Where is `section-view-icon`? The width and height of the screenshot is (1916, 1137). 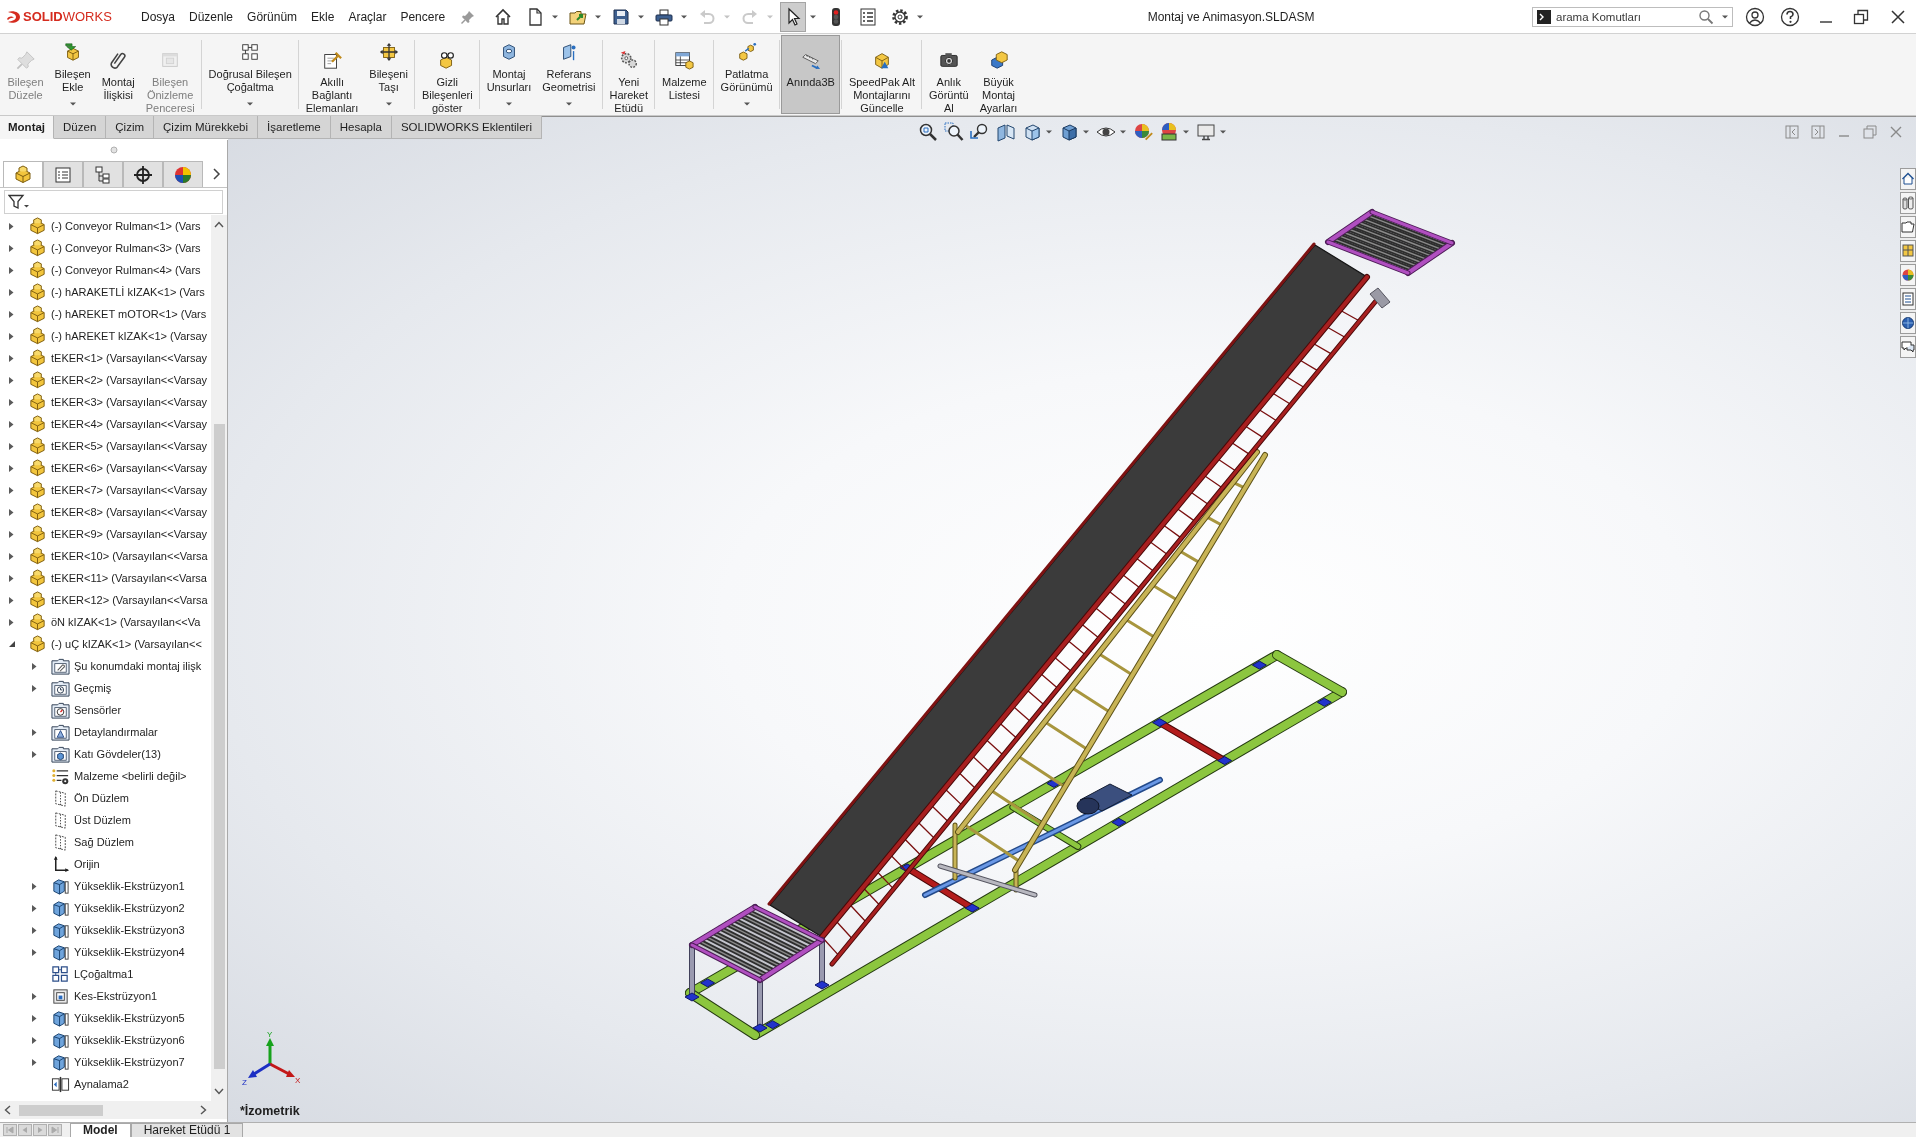 section-view-icon is located at coordinates (1005, 132).